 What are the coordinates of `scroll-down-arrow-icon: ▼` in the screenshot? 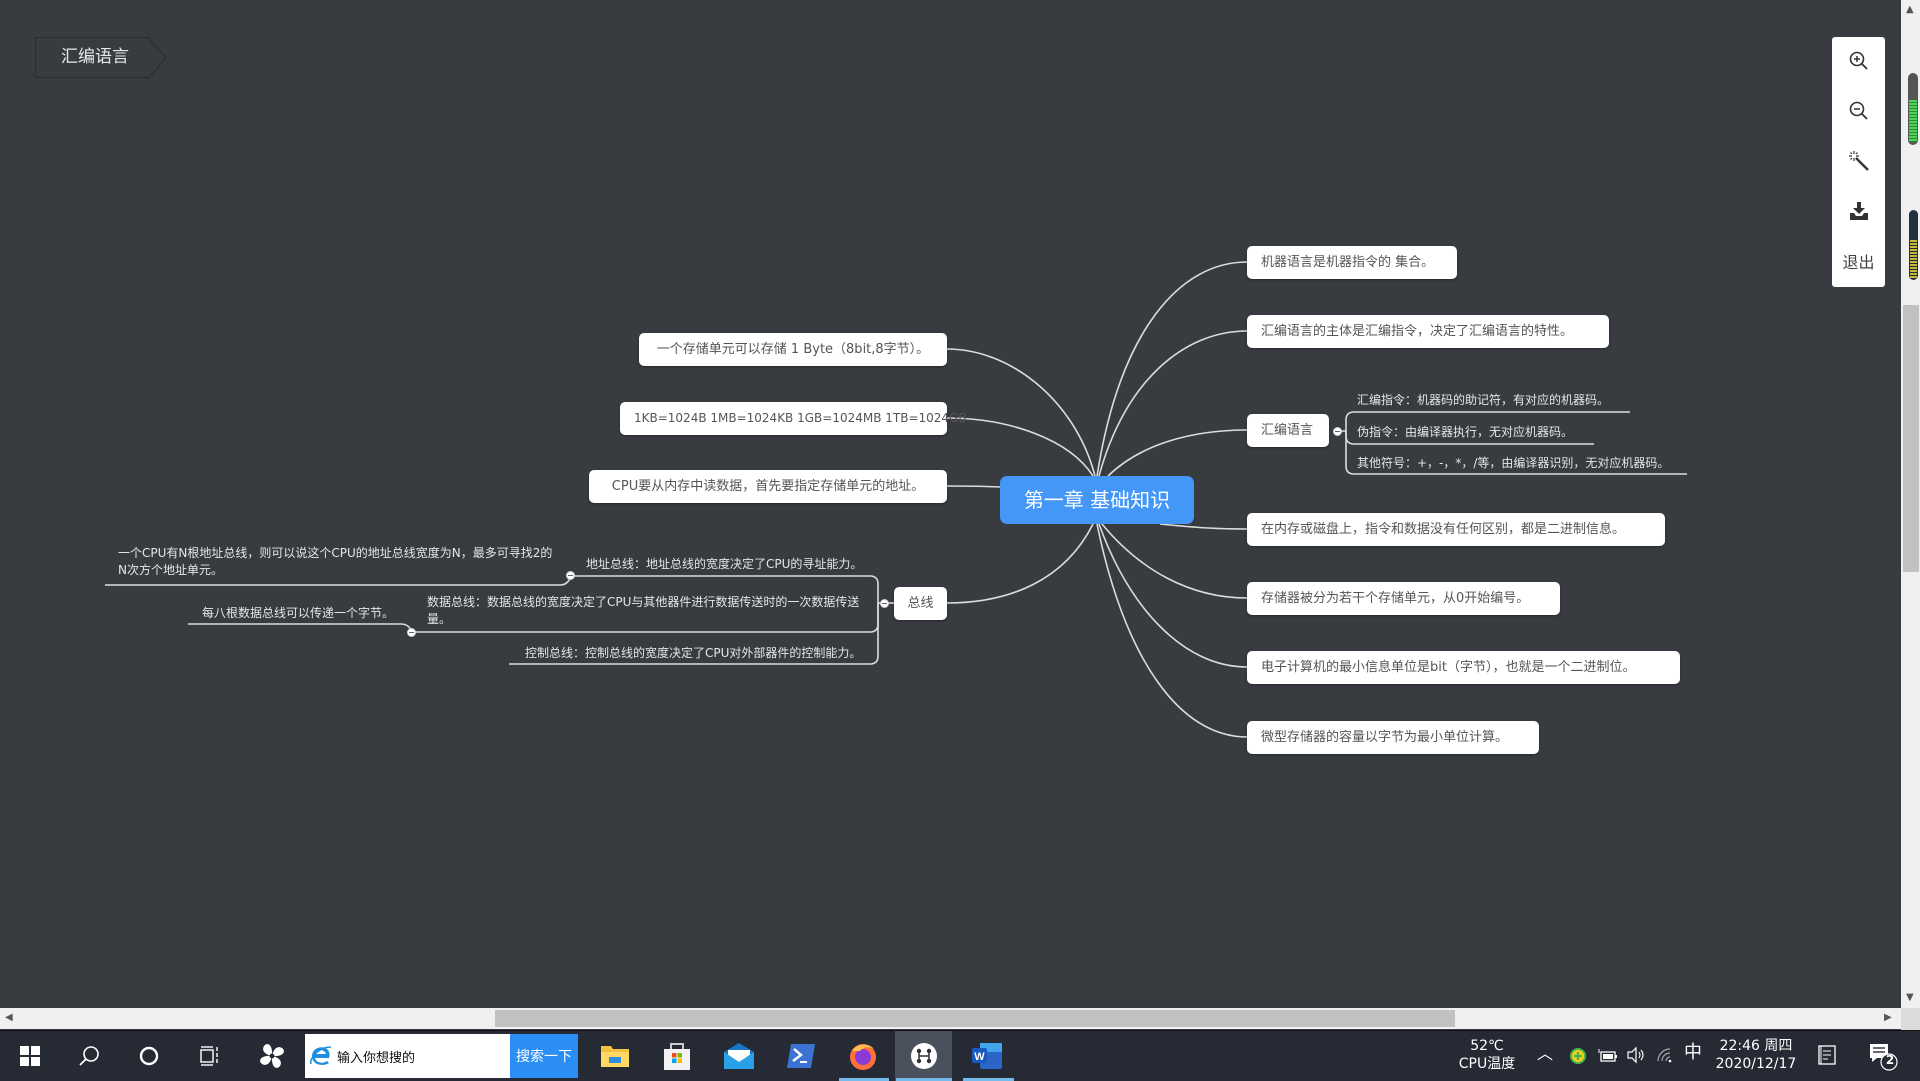 It's located at (1910, 997).